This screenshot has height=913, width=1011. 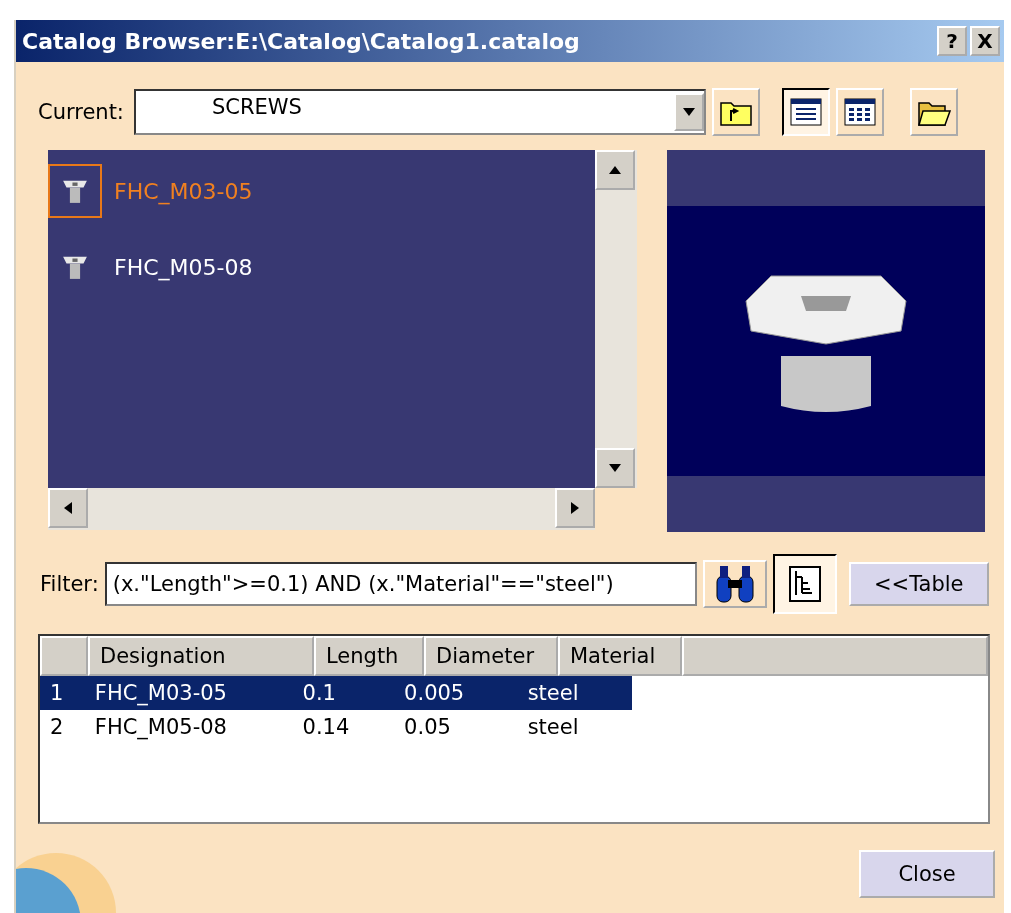 What do you see at coordinates (321, 191) in the screenshot?
I see `catalog-item: FHC_M03-05` at bounding box center [321, 191].